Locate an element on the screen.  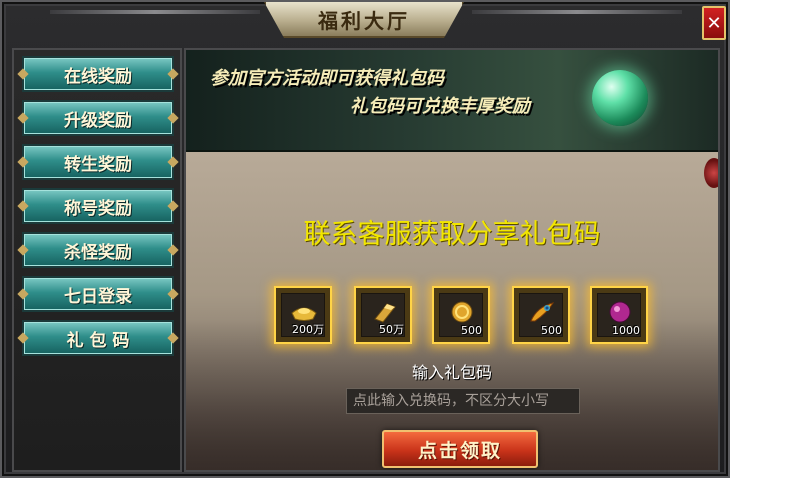
gold-bar-icon is located at coordinates (385, 313).